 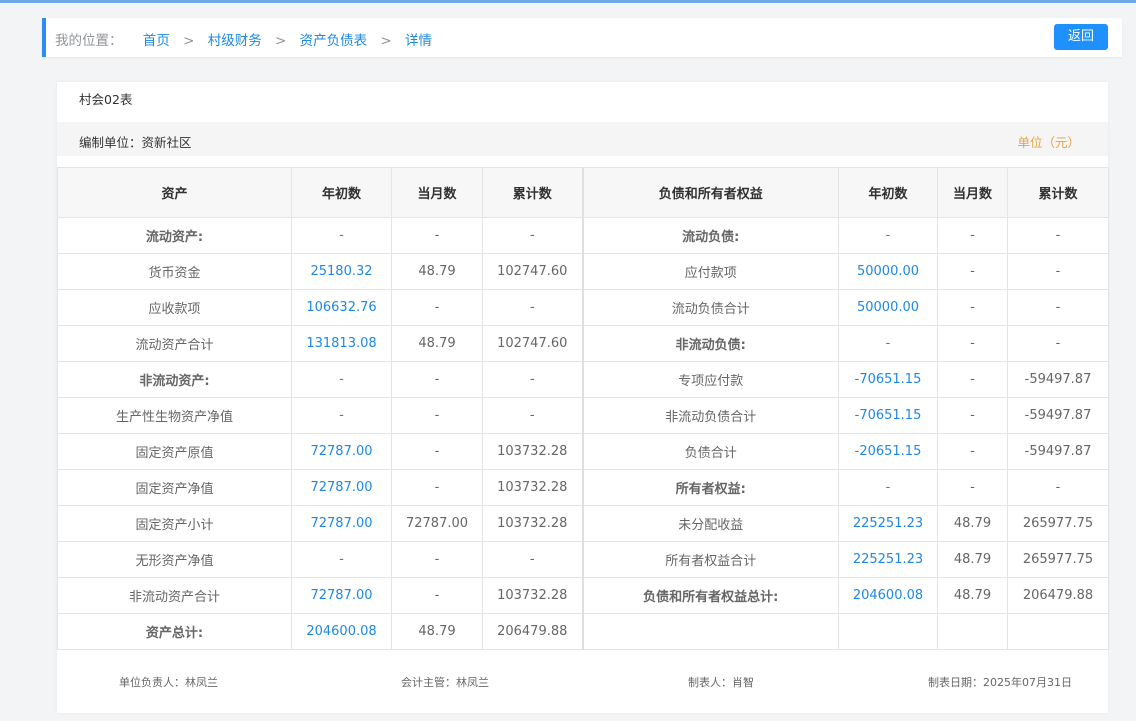 What do you see at coordinates (341, 343) in the screenshot?
I see `asset-begin-value: 131813.08` at bounding box center [341, 343].